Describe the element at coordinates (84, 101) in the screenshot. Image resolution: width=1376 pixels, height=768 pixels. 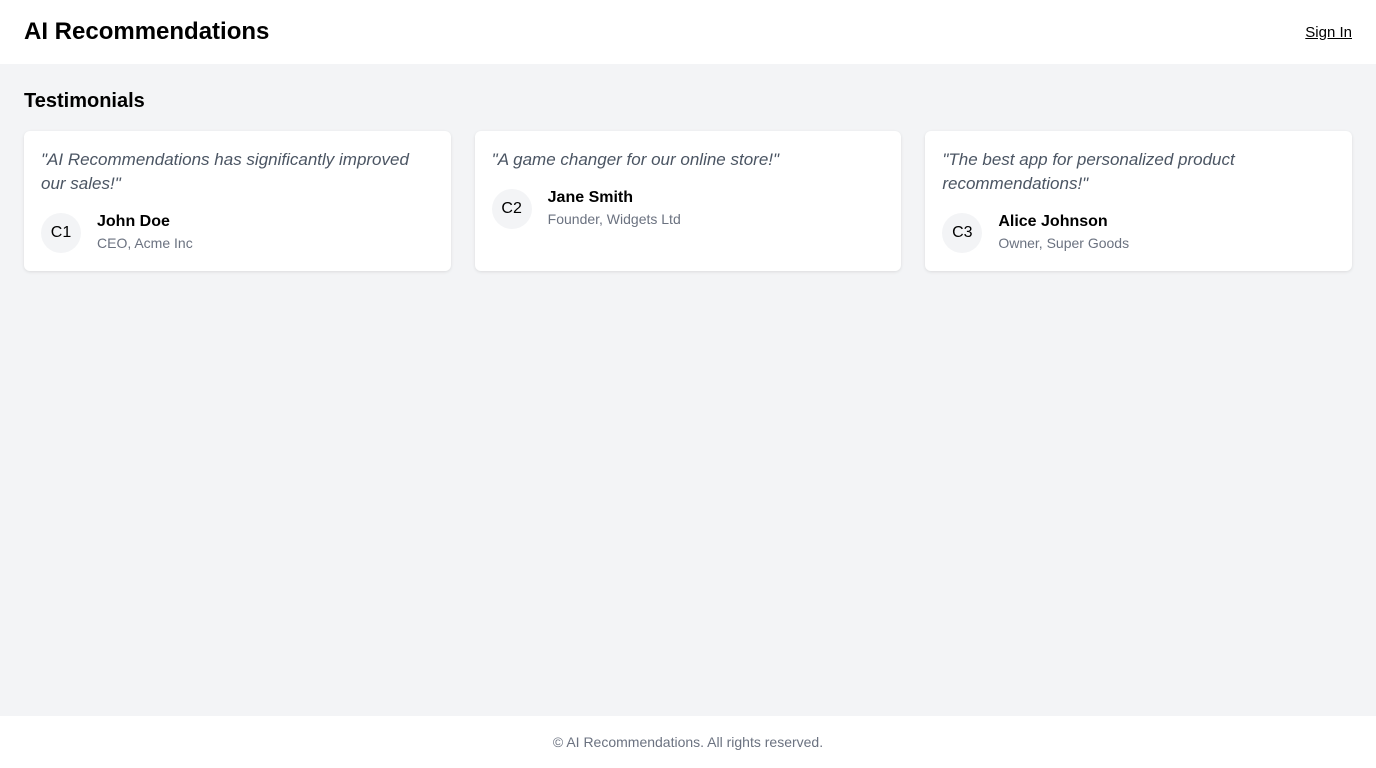
I see `section-title: Testimonials` at that location.